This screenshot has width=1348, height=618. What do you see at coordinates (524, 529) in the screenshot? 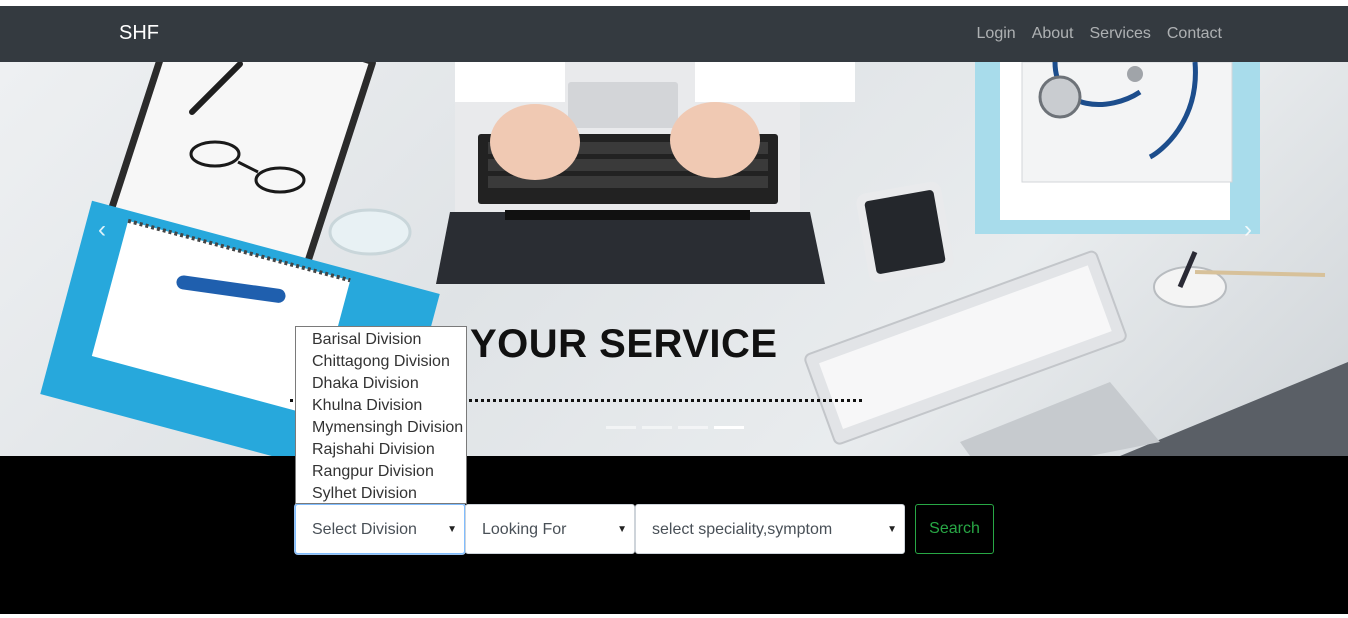
I see `looking-for-select-value: Looking For` at bounding box center [524, 529].